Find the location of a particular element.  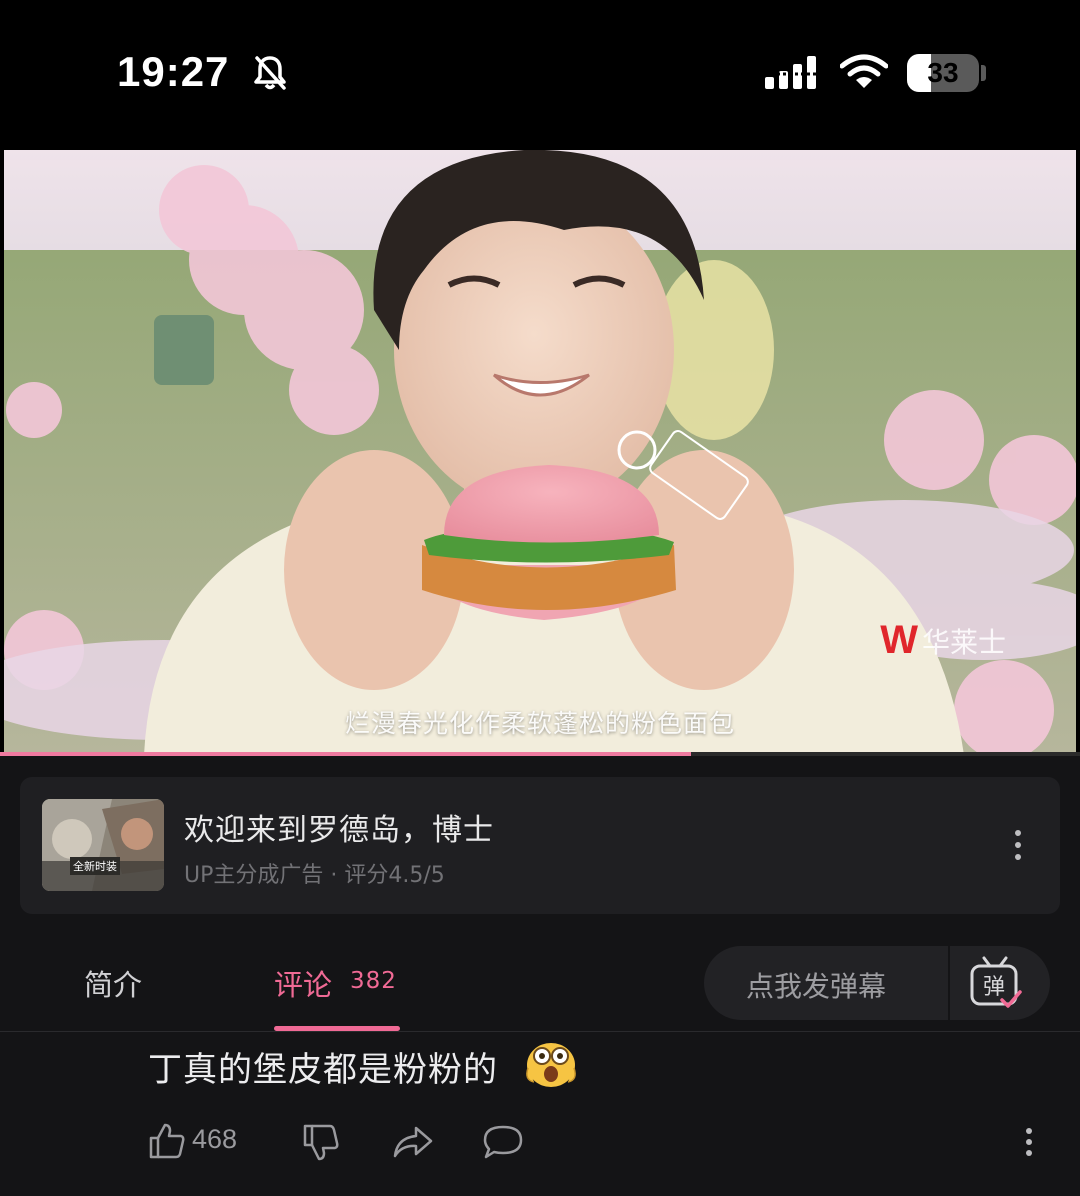

status-time: 19:27 is located at coordinates (173, 71).